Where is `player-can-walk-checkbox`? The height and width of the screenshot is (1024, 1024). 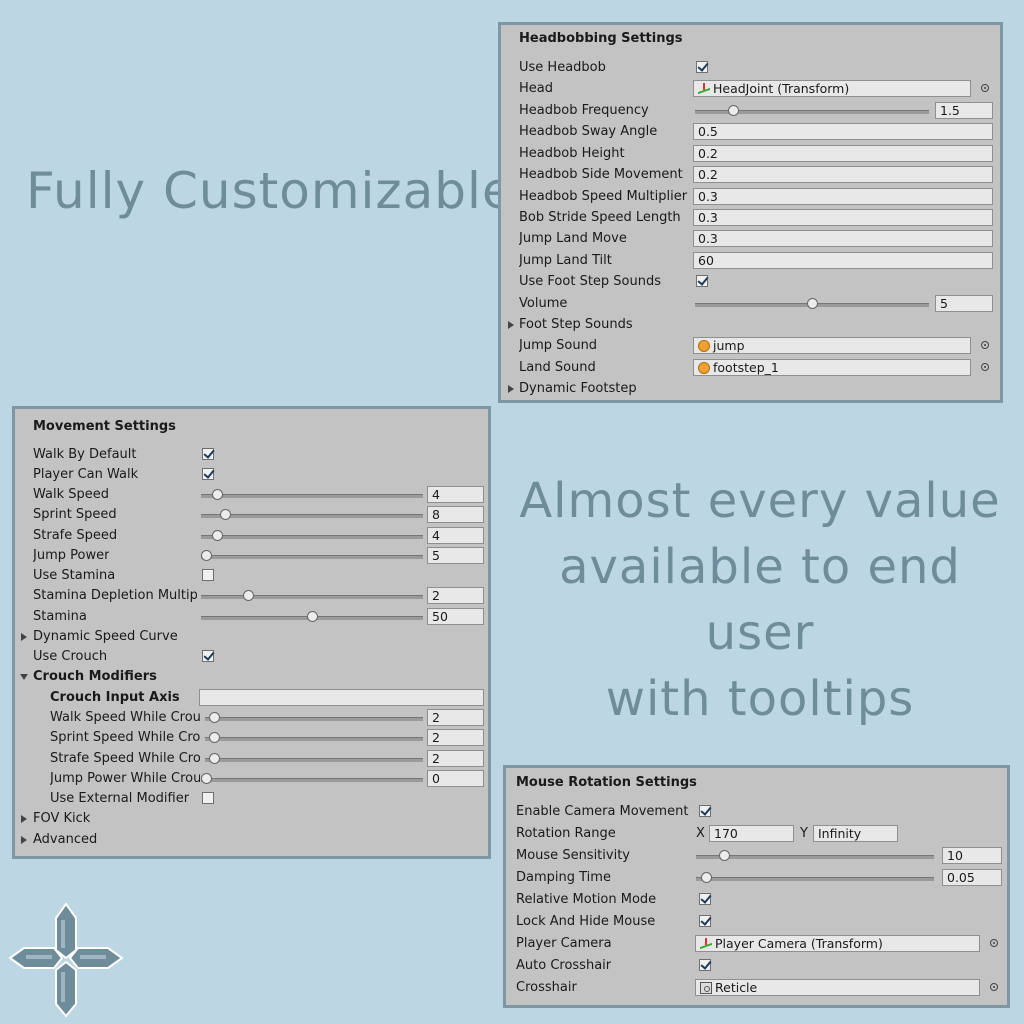
player-can-walk-checkbox is located at coordinates (208, 474).